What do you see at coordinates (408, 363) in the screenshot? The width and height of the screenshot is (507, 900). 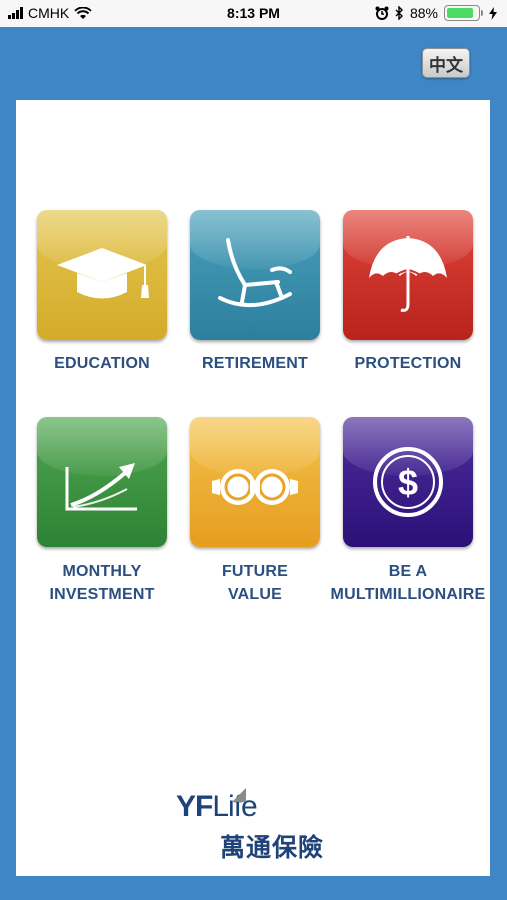 I see `protection-label: PROTECTION` at bounding box center [408, 363].